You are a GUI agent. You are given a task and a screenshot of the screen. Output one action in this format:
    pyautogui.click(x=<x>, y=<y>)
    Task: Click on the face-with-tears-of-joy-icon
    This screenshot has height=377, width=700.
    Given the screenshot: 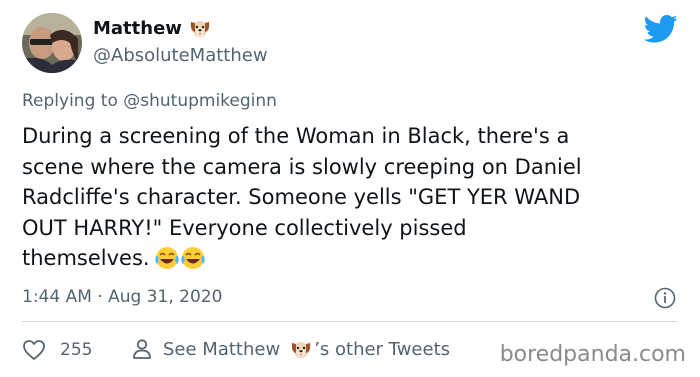 What is the action you would take?
    pyautogui.click(x=180, y=262)
    